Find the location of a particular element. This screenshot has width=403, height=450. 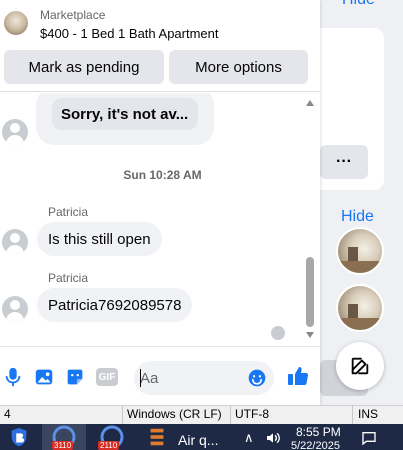

message-input-container is located at coordinates (204, 378).